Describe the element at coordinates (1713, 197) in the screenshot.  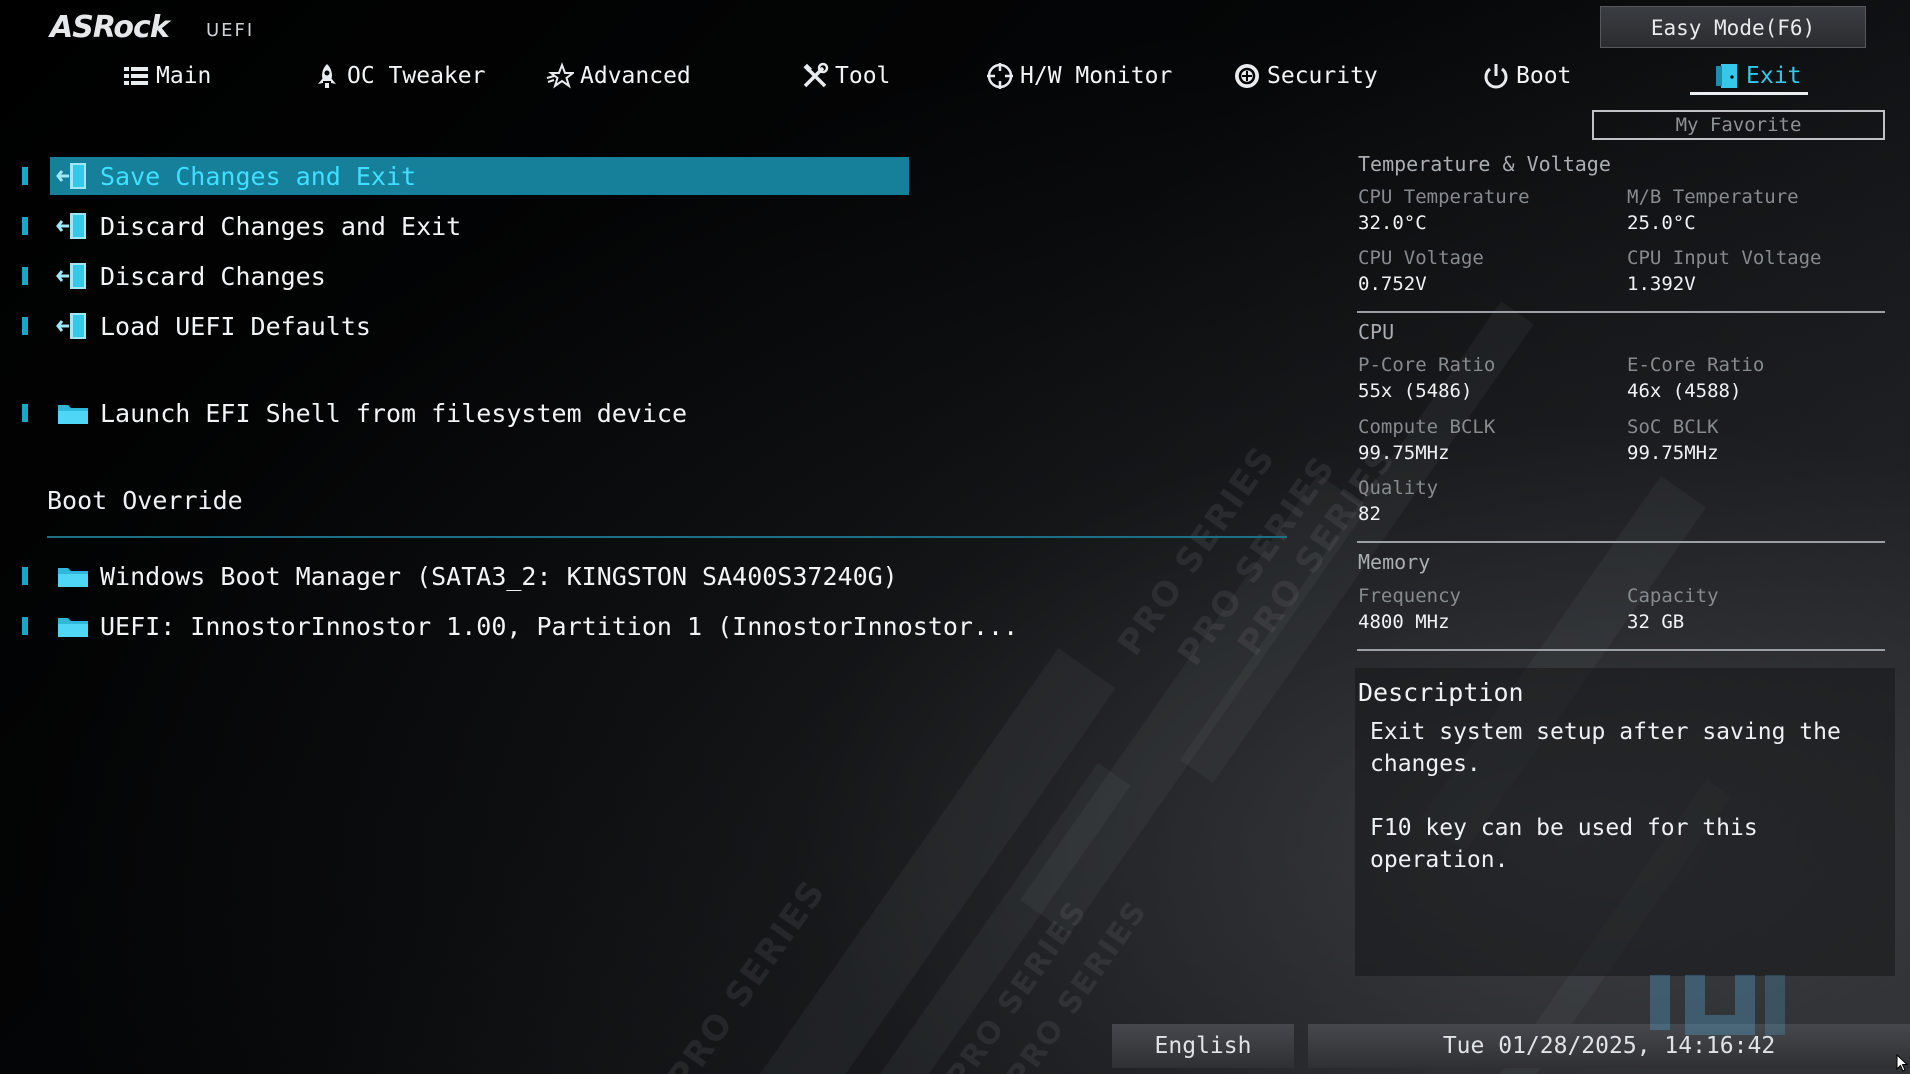
I see `info-label: M/B Temperature` at that location.